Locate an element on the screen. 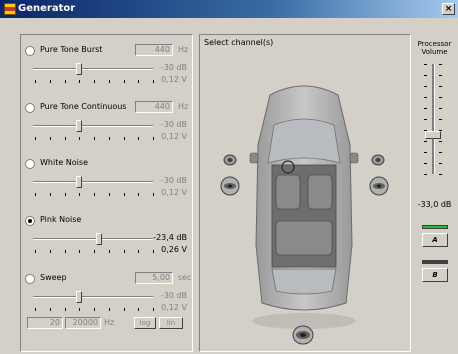 The image size is (458, 354). radio-label: Sweep is located at coordinates (53, 277).